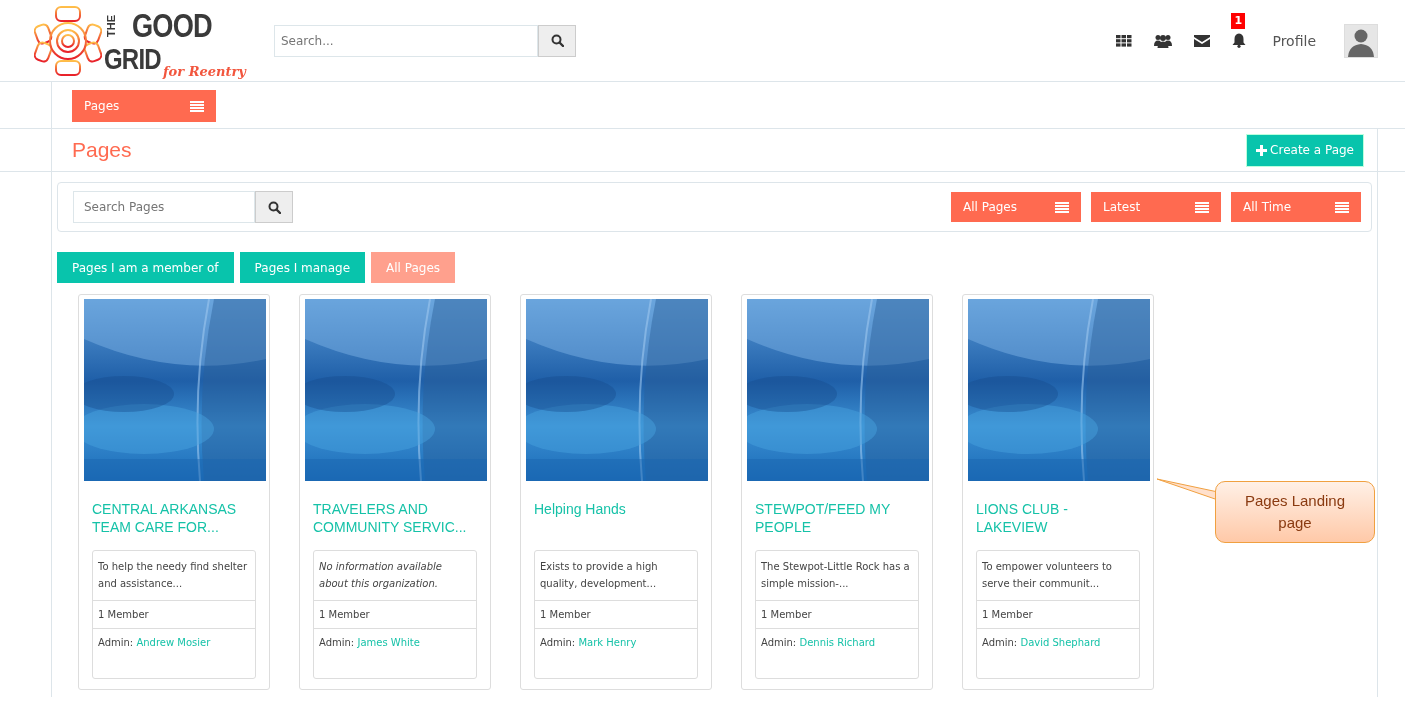 The width and height of the screenshot is (1405, 709). Describe the element at coordinates (1238, 21) in the screenshot. I see `notification-badge: 1` at that location.